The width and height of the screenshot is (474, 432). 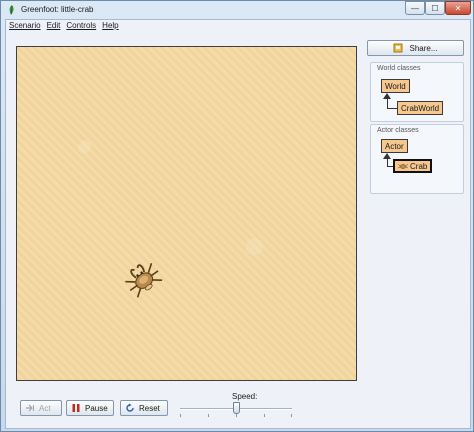 I want to click on speed-label: Speed:, so click(x=245, y=396).